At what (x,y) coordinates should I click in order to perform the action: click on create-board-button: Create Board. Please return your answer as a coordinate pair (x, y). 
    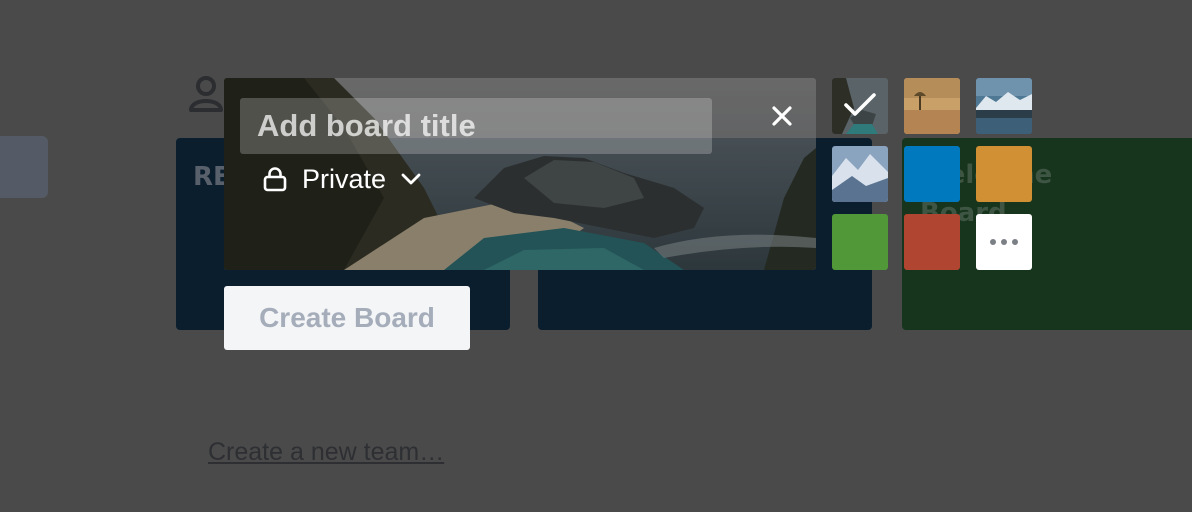
    Looking at the image, I should click on (347, 318).